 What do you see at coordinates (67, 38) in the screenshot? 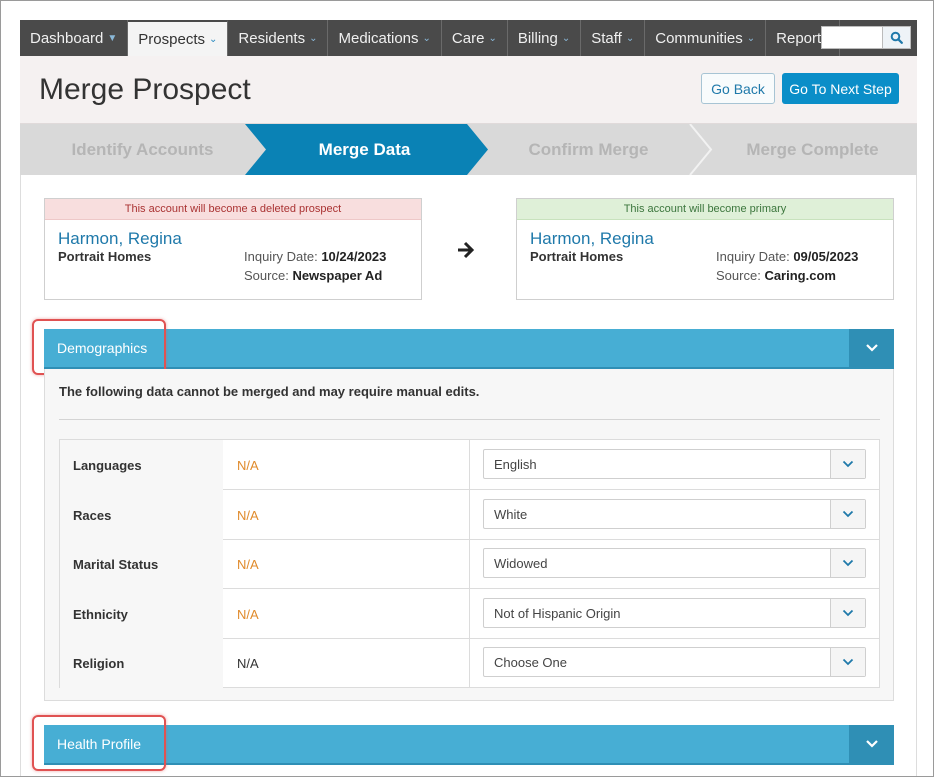
I see `nav-label: Dashboard` at bounding box center [67, 38].